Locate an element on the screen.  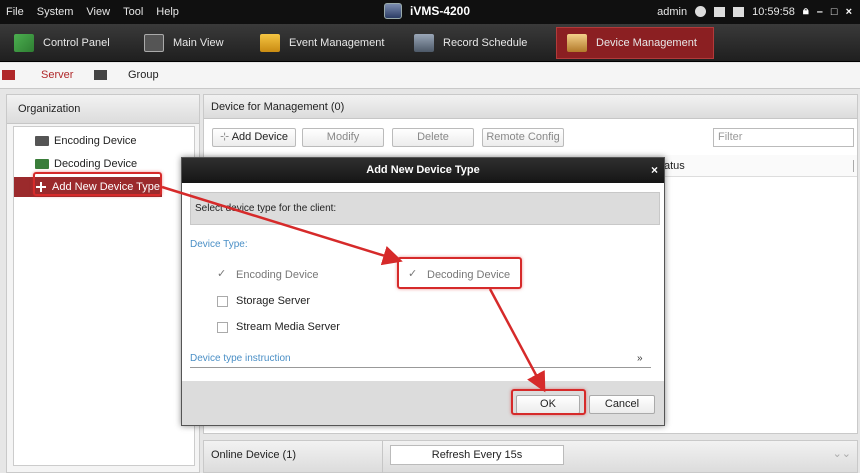
tab-label: Record Schedule is located at coordinates (485, 43).